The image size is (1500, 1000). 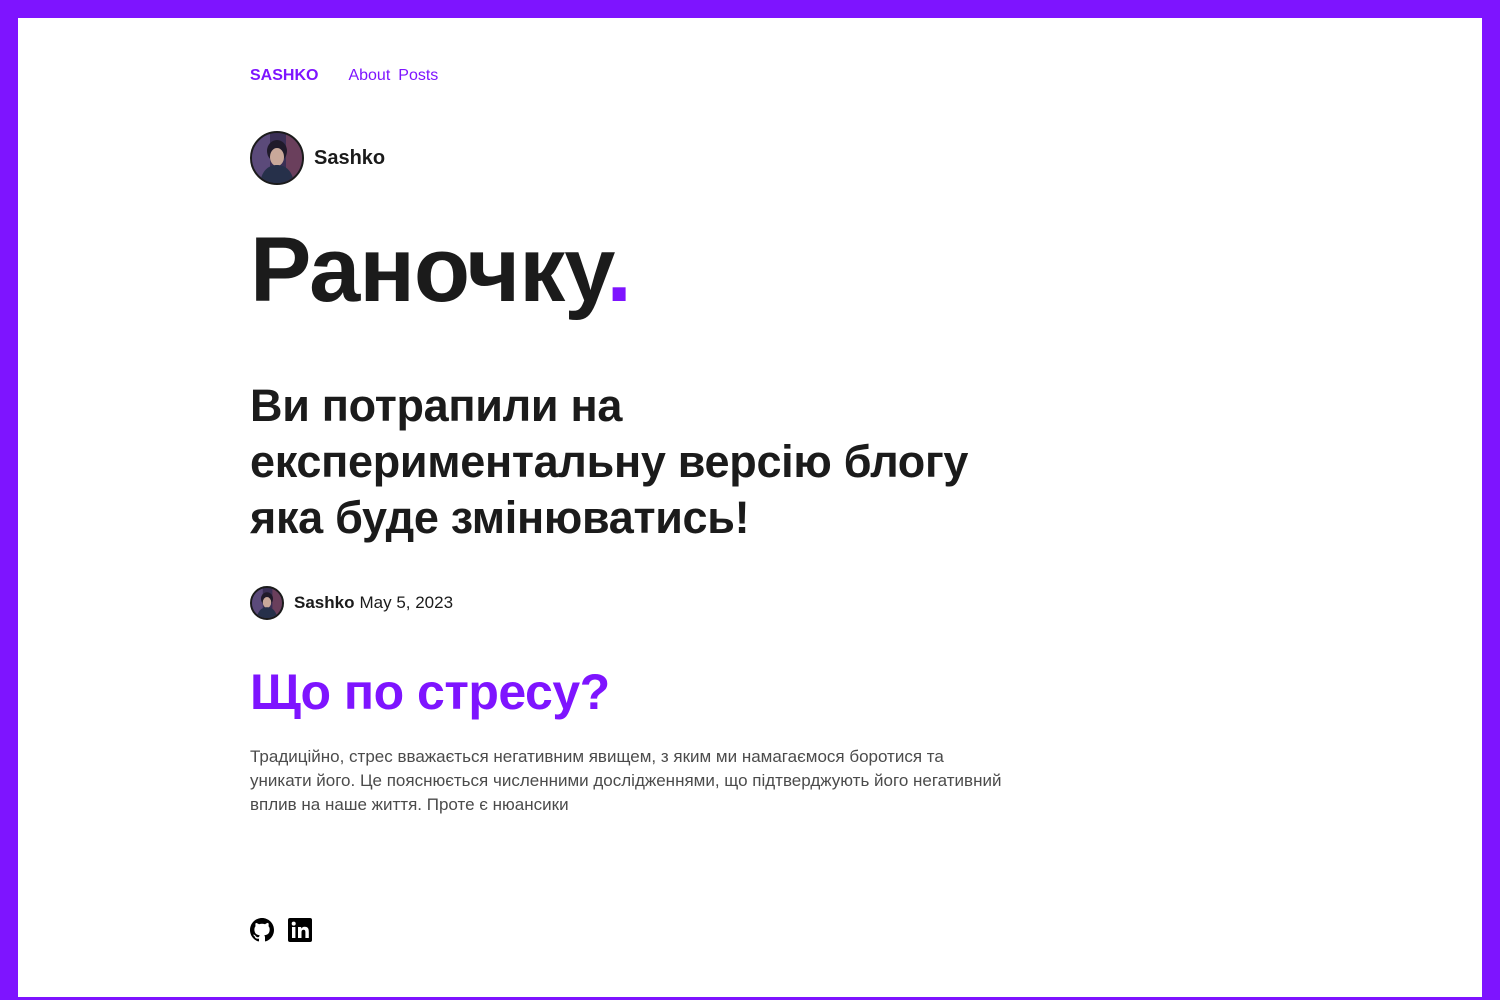 I want to click on post-author-name: Sashko, so click(x=324, y=602).